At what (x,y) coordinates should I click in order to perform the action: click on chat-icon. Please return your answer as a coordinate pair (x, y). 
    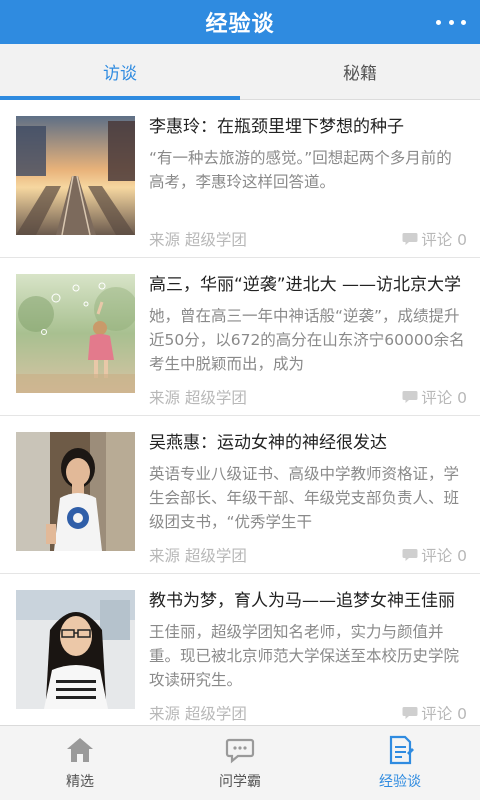
    Looking at the image, I should click on (240, 751).